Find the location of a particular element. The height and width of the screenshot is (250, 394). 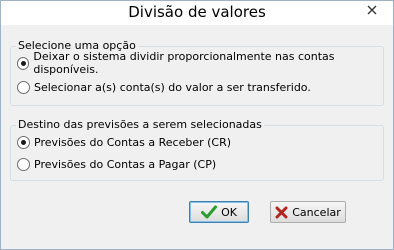

radio-contas-pagar: Previsões do Contas a Pagar (CP) is located at coordinates (116, 164).